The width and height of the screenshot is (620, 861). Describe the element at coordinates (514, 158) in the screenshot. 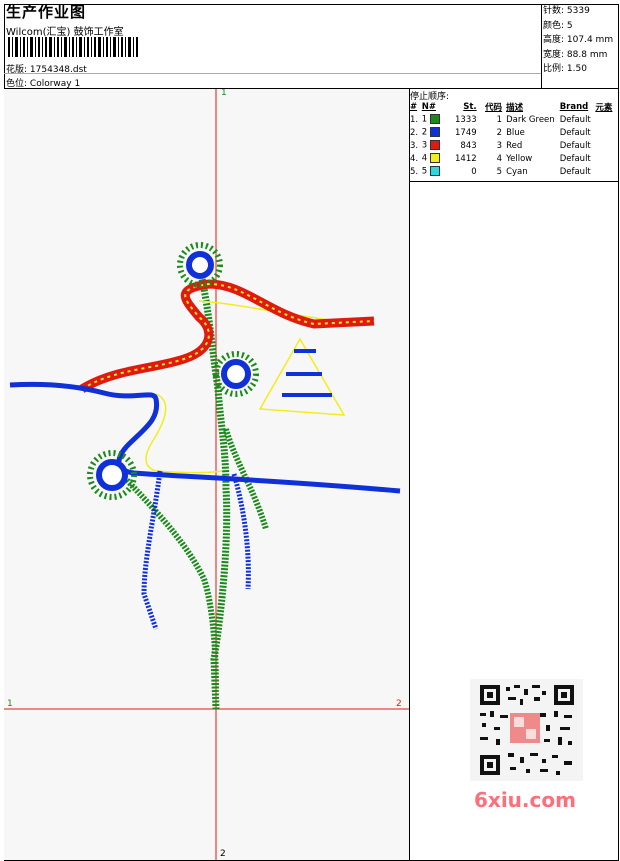

I see `table-row: 4. 4 1412 4 Yellow Default` at that location.